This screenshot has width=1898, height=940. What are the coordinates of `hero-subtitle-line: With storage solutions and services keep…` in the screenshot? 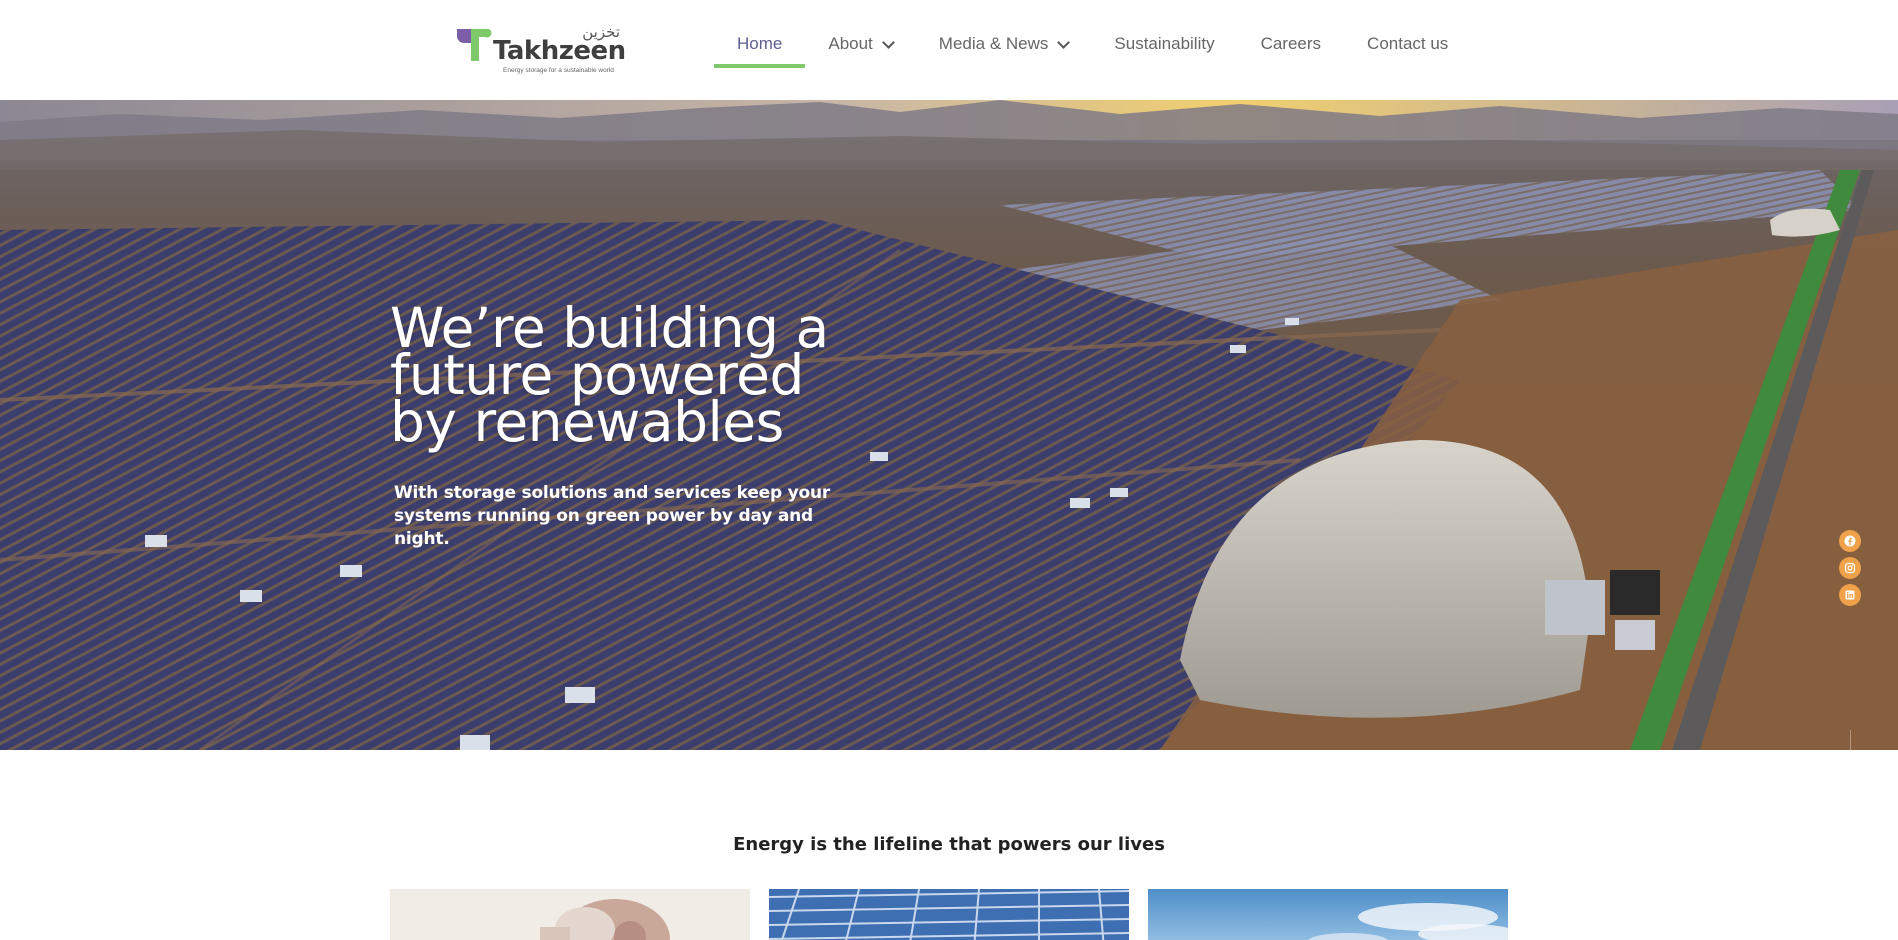 It's located at (612, 493).